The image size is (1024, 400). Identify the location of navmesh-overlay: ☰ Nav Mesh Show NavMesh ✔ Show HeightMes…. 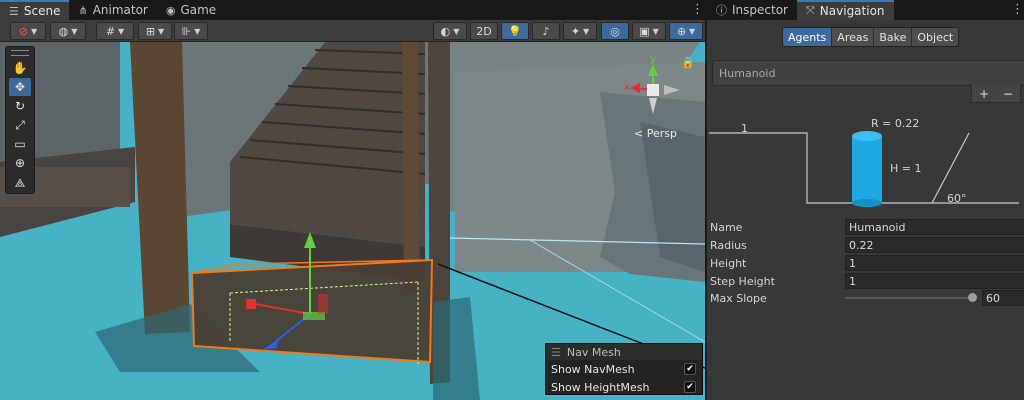
(624, 369).